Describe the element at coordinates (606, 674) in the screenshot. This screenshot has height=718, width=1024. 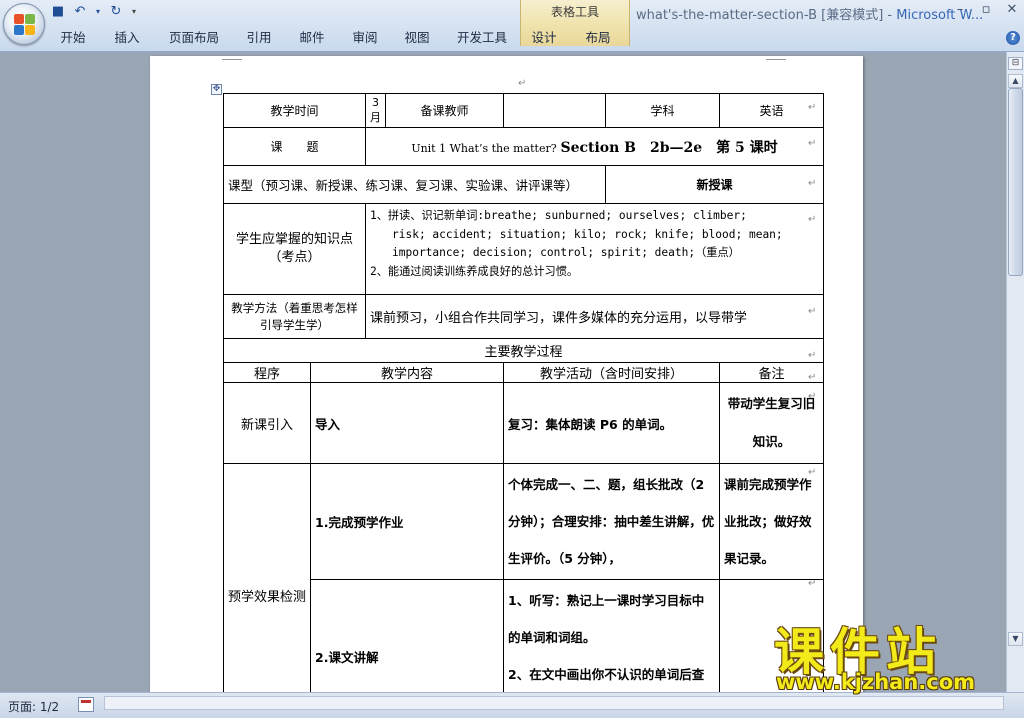
I see `activity-line: 2、在文中画出你不认识的单词后查字典` at that location.